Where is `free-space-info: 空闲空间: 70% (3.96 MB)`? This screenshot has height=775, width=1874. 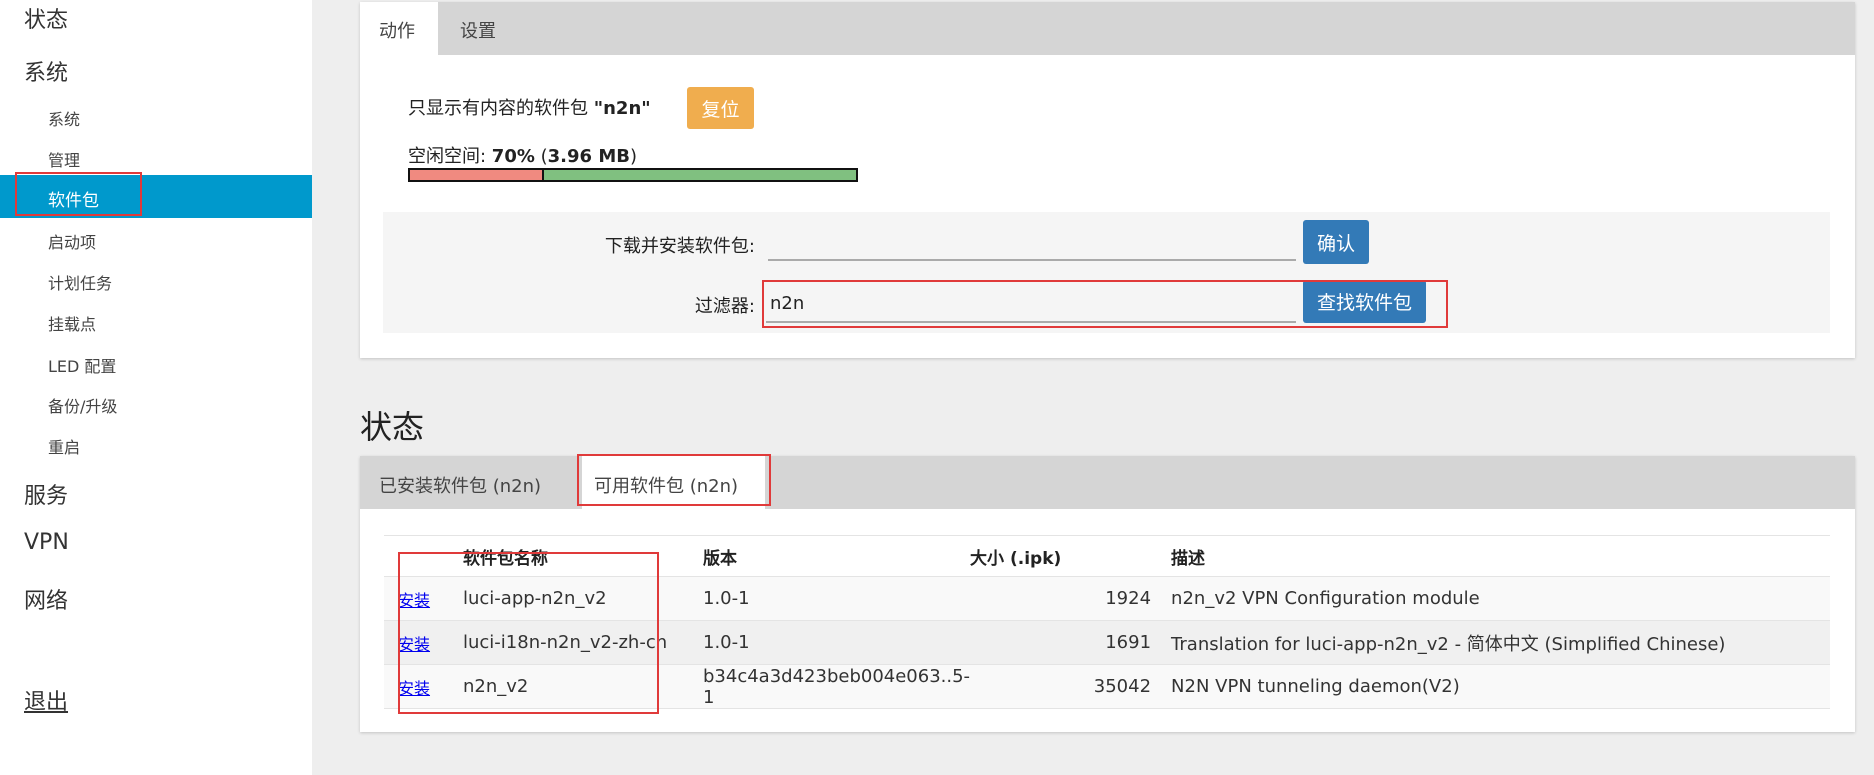
free-space-info: 空闲空间: 70% (3.96 MB) is located at coordinates (522, 156).